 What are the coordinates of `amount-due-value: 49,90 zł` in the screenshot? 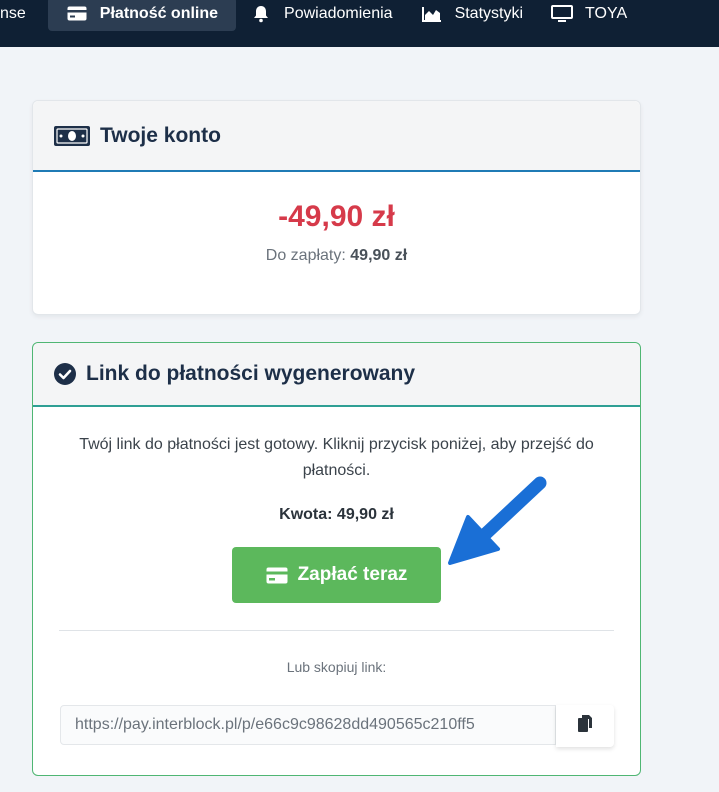 It's located at (379, 255).